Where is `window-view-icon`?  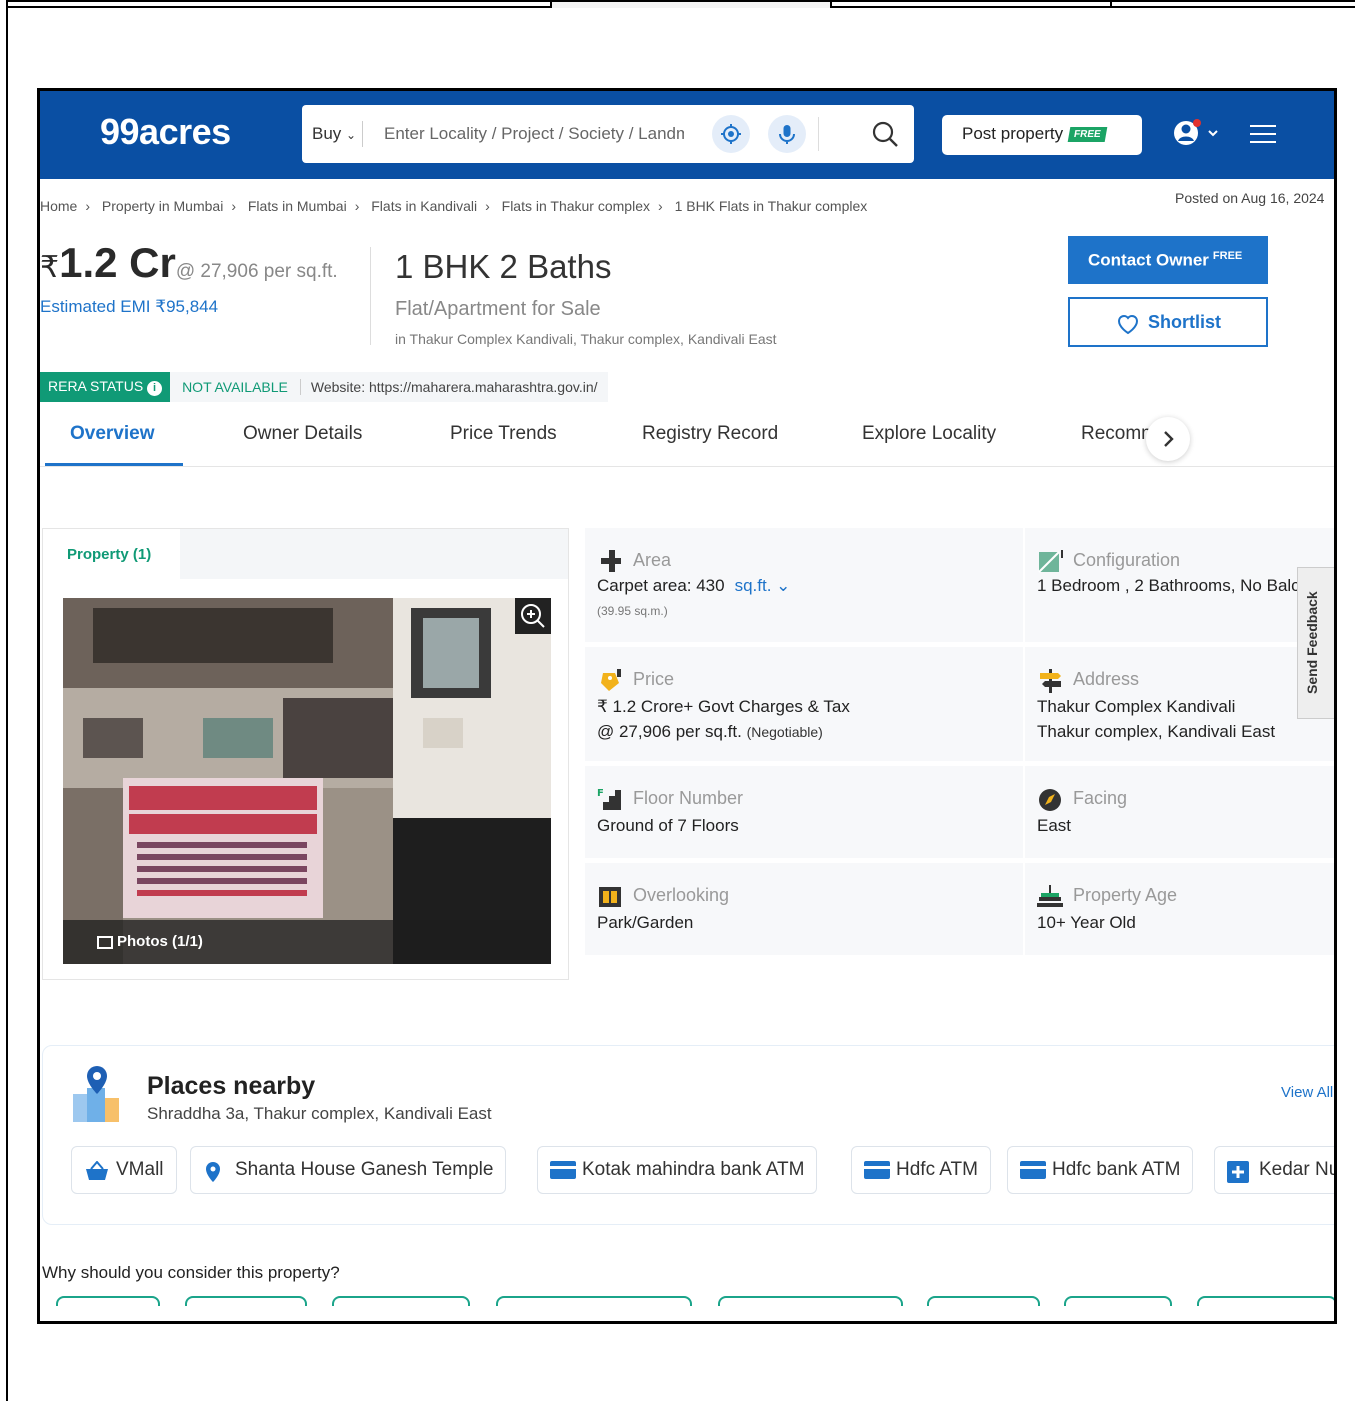
window-view-icon is located at coordinates (610, 897).